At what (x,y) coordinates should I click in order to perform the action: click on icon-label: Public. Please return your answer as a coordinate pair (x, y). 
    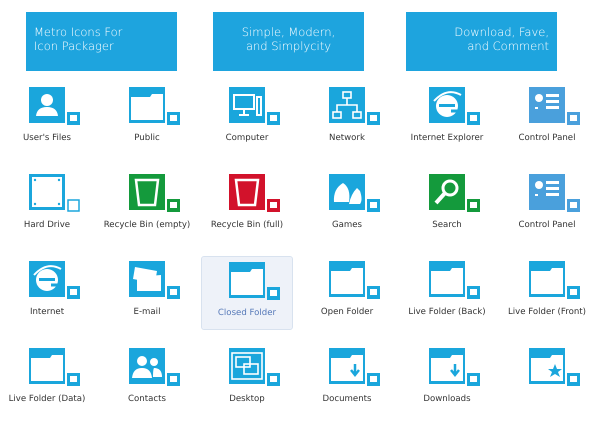
    Looking at the image, I should click on (147, 138).